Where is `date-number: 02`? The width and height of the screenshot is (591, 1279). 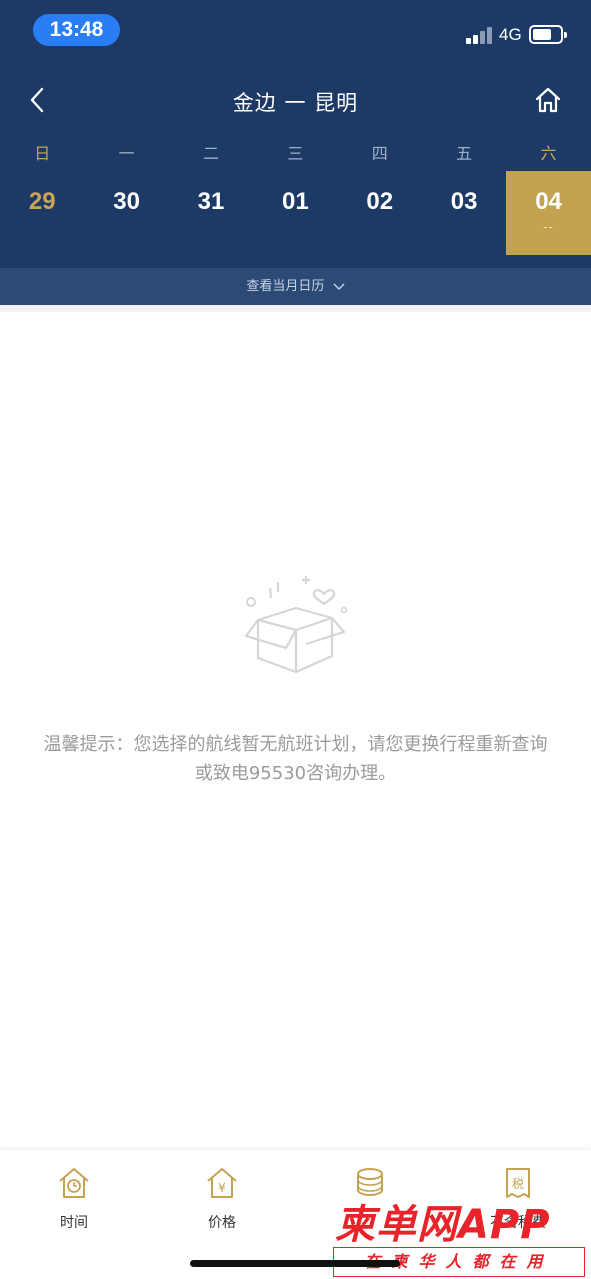
date-number: 02 is located at coordinates (380, 201).